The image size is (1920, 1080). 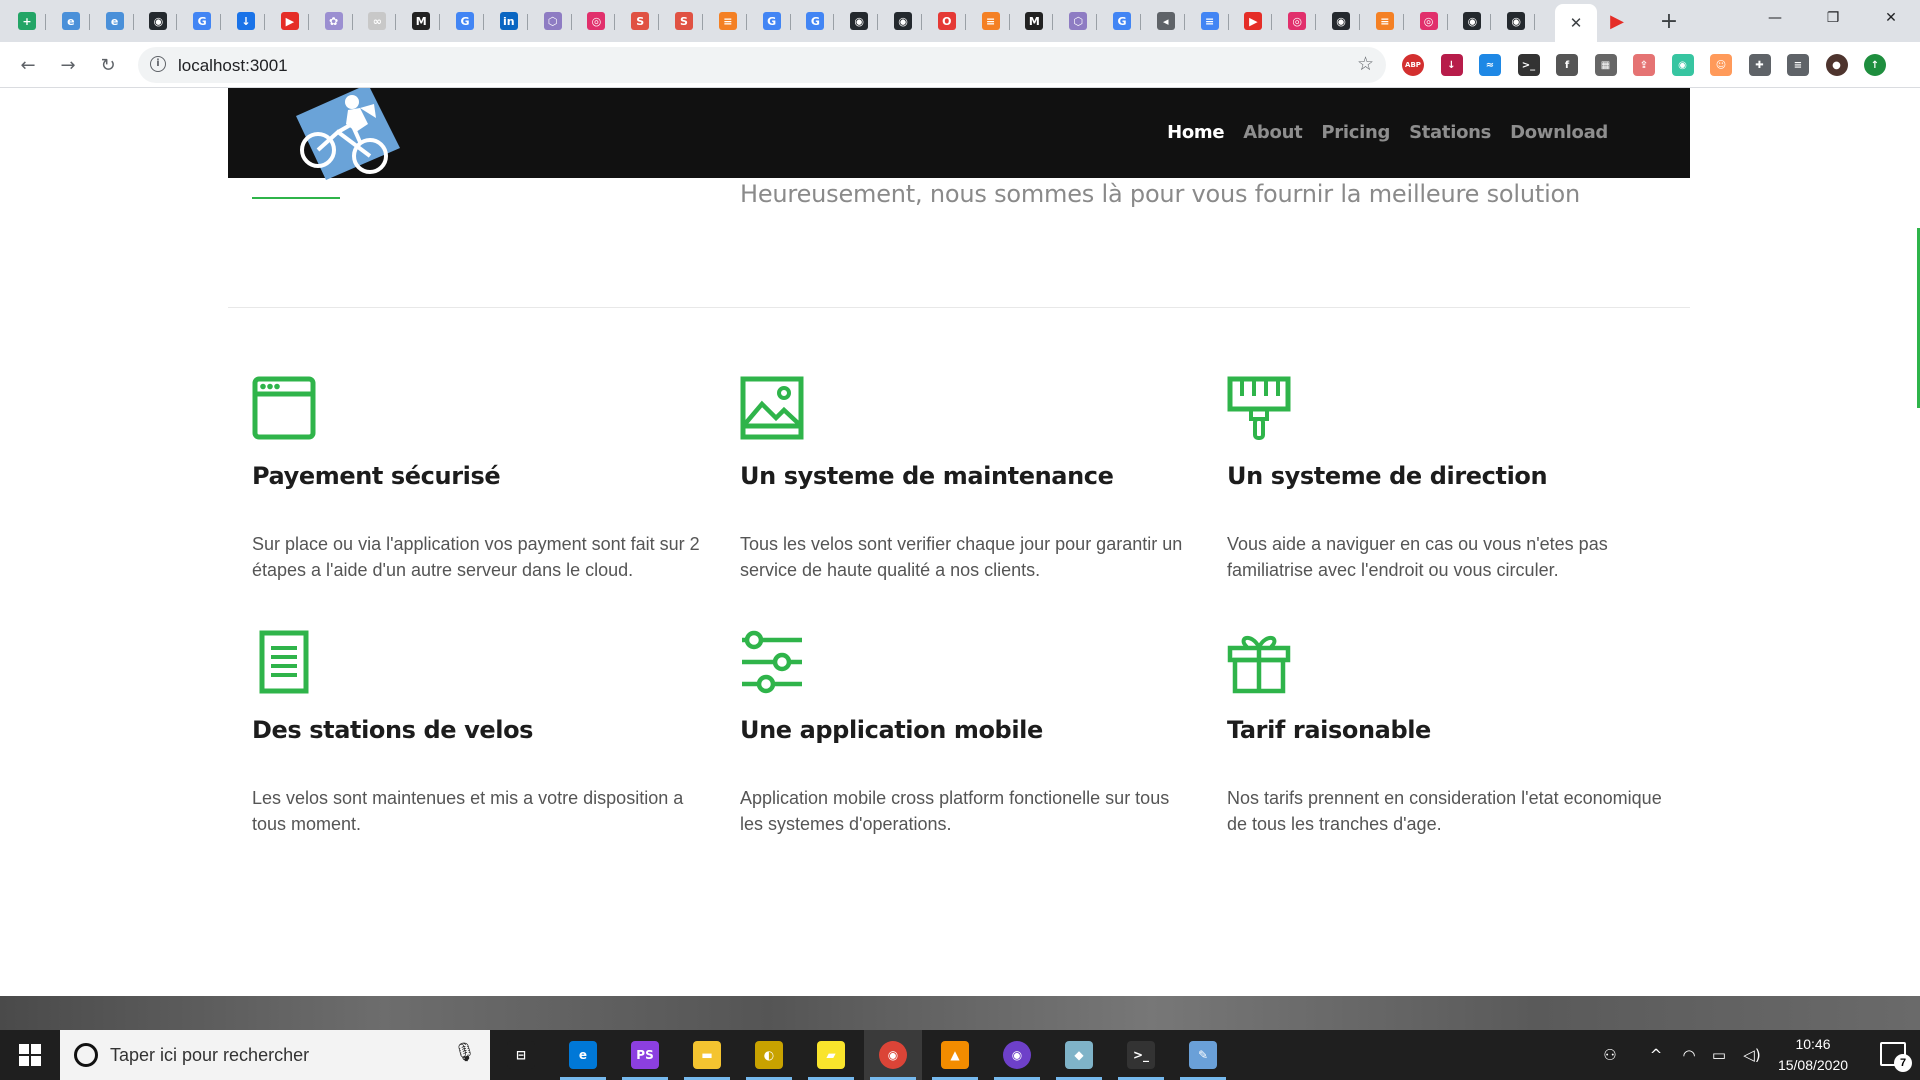 I want to click on close-window-button: ✕, so click(x=1891, y=18).